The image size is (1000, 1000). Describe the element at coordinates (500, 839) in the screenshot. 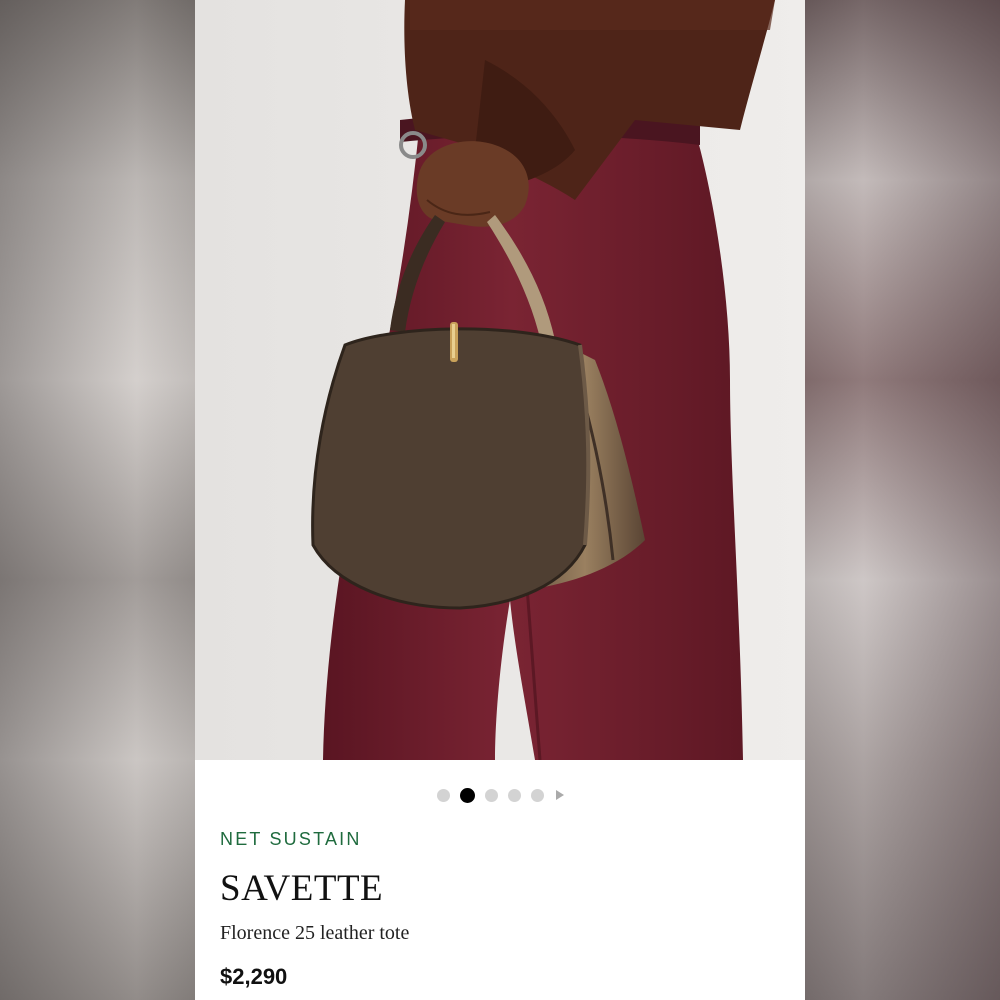

I see `sustainability-label: NET SUSTAIN` at that location.